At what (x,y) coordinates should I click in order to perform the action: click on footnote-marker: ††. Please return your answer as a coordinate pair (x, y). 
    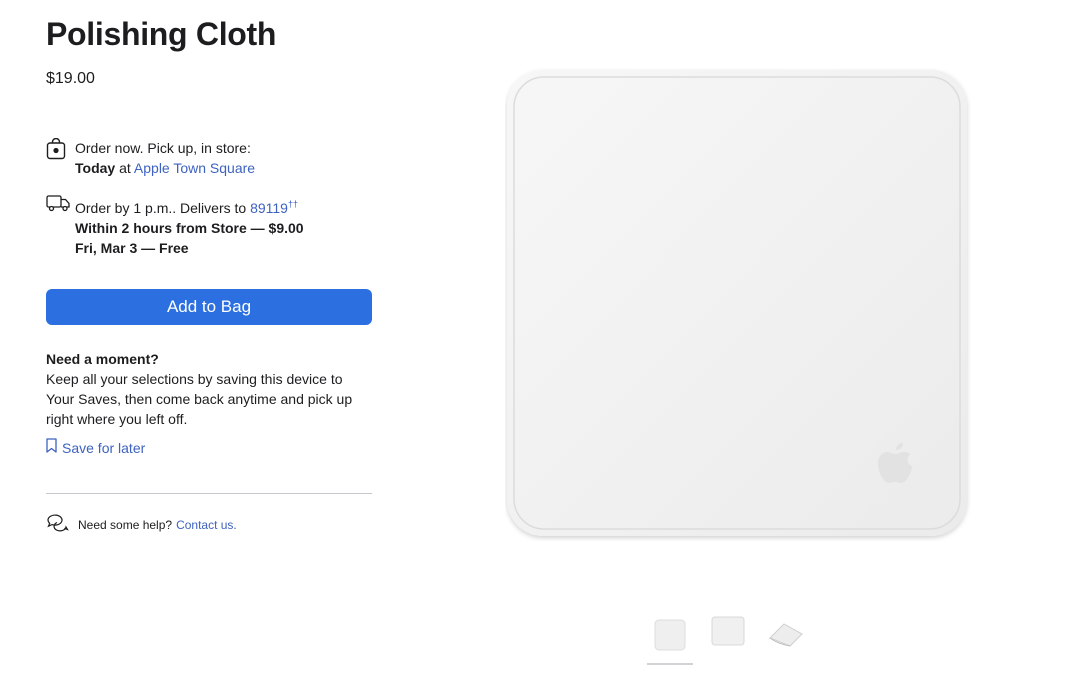
    Looking at the image, I should click on (292, 204).